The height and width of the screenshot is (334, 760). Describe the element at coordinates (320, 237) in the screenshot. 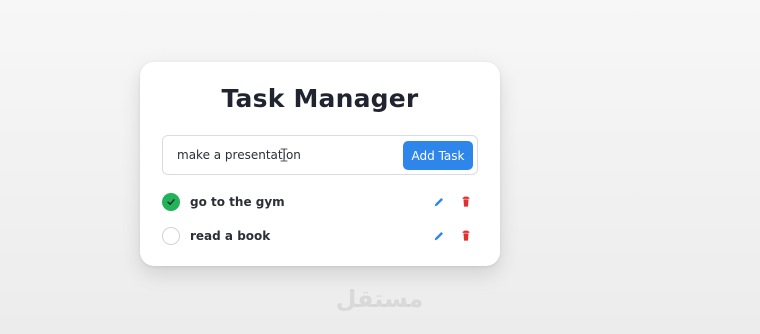

I see `task-item: read a book` at that location.